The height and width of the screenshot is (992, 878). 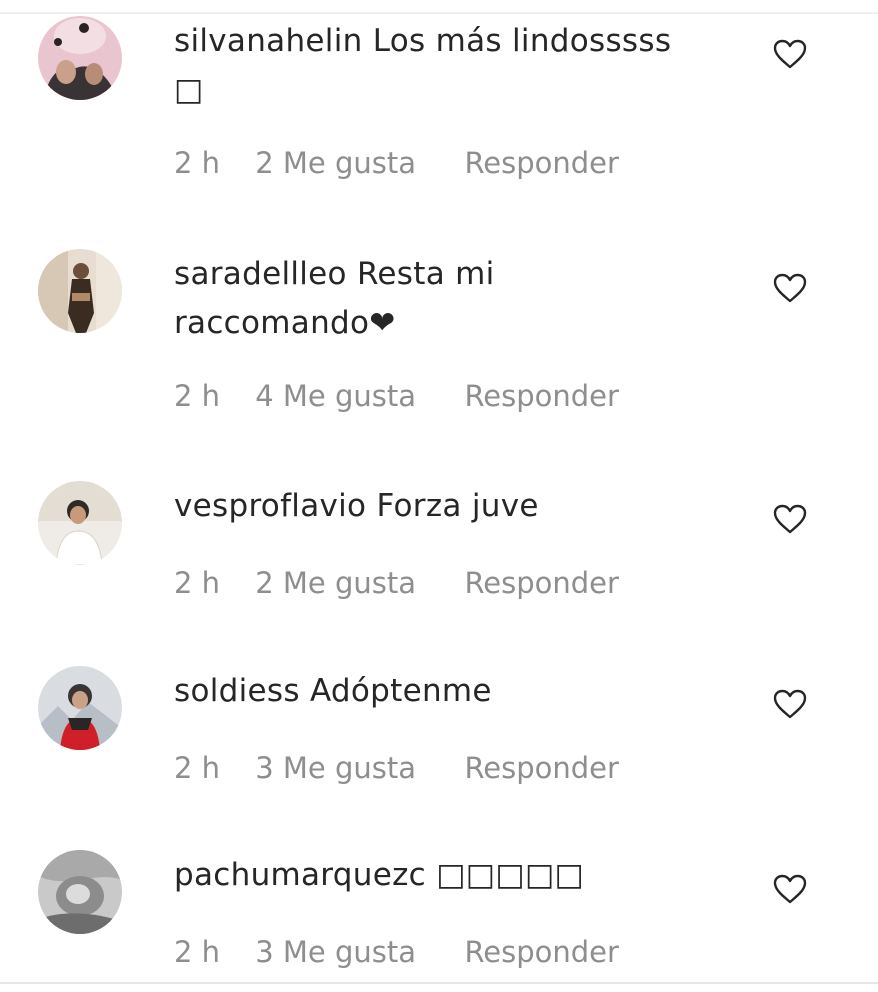 I want to click on comment-username: saradellleo, so click(x=260, y=274).